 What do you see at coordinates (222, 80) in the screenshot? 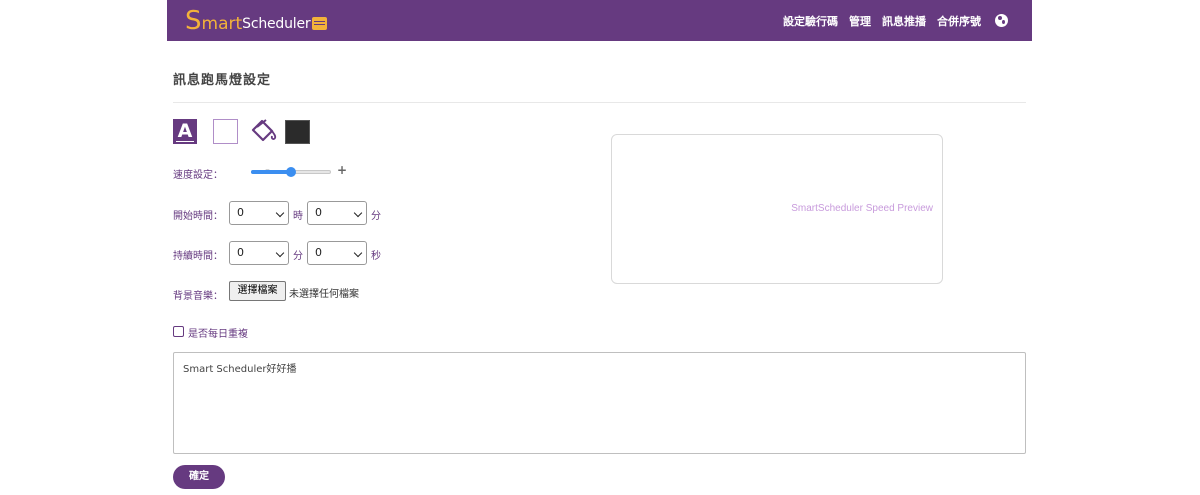
I see `page-title: 訊息跑馬燈設定` at bounding box center [222, 80].